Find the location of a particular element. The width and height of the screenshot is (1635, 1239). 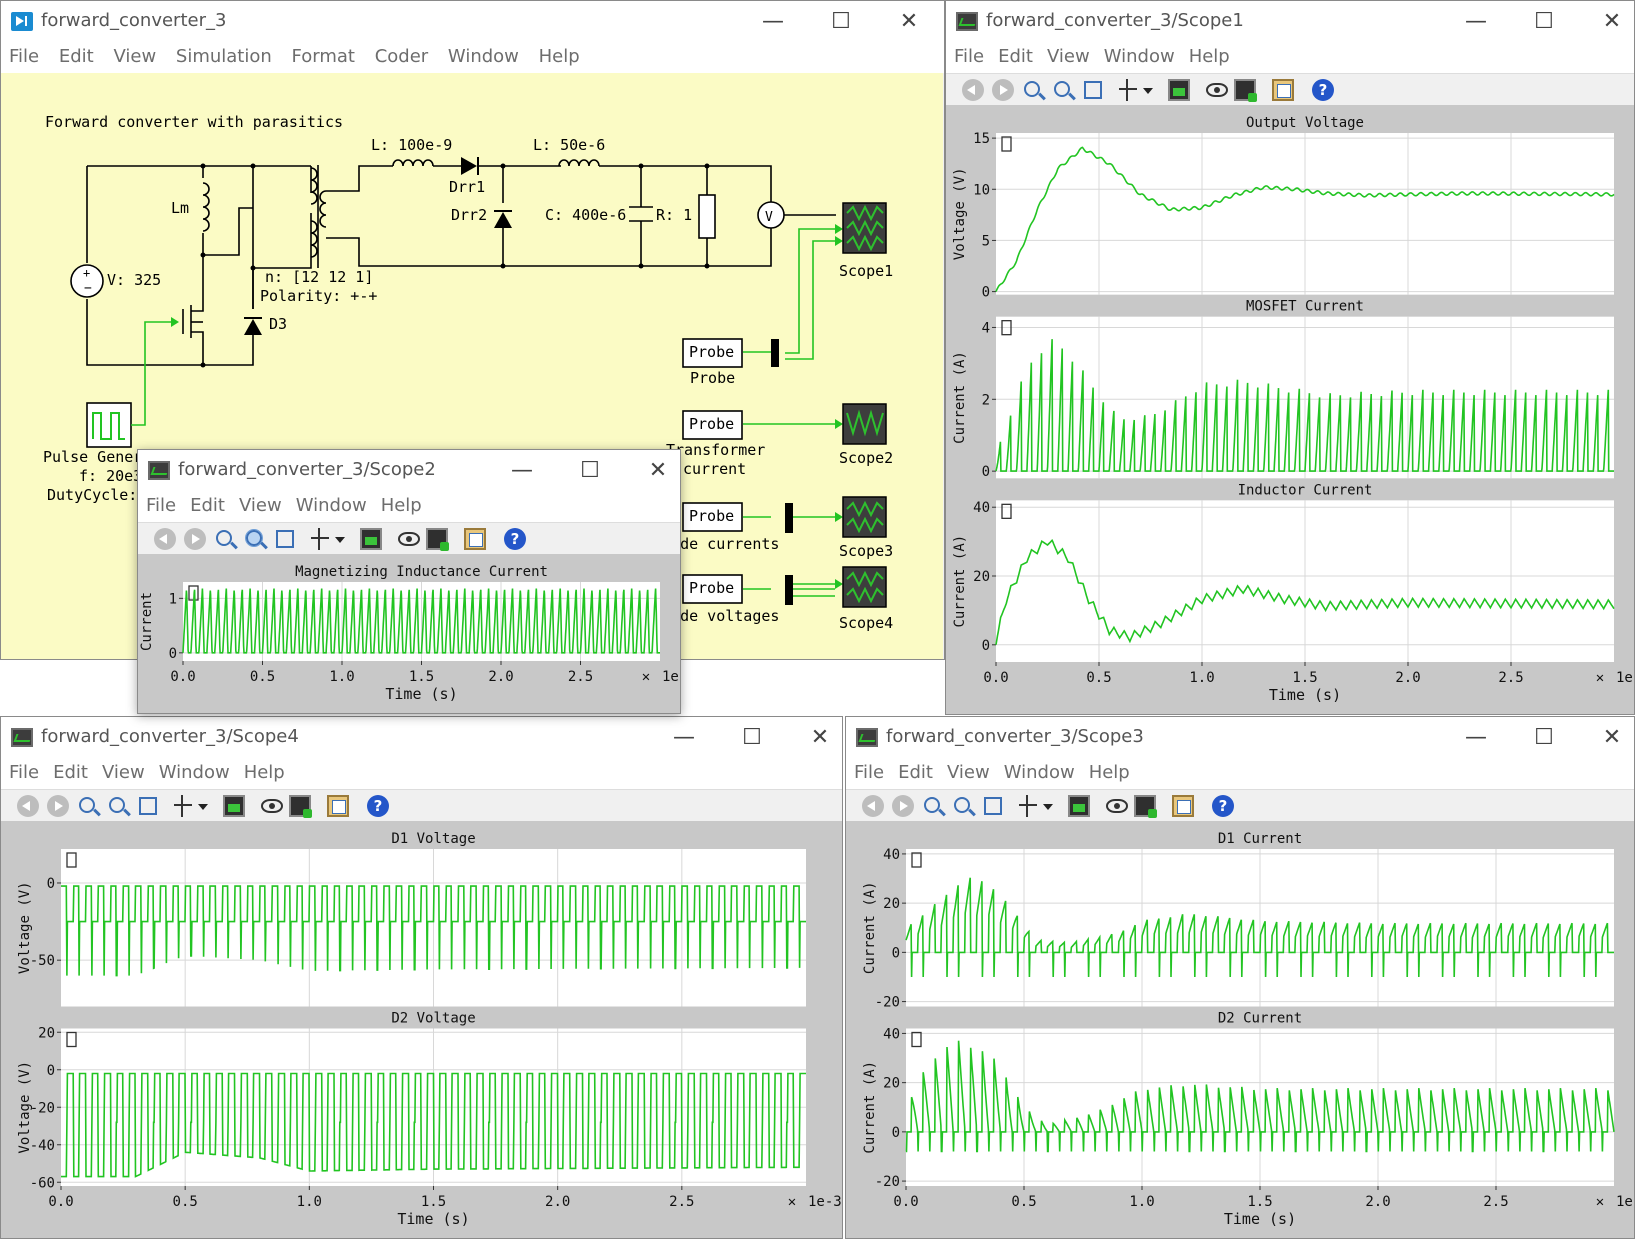

probe-block-4-text: Probe is located at coordinates (711, 588).